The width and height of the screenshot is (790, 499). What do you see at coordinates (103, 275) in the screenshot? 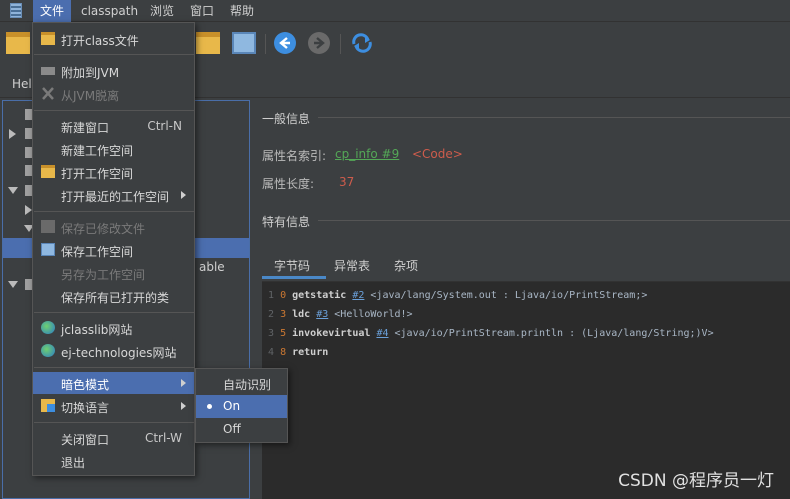
I see `menu-item-save-as-workspace: 另存为工作空间` at bounding box center [103, 275].